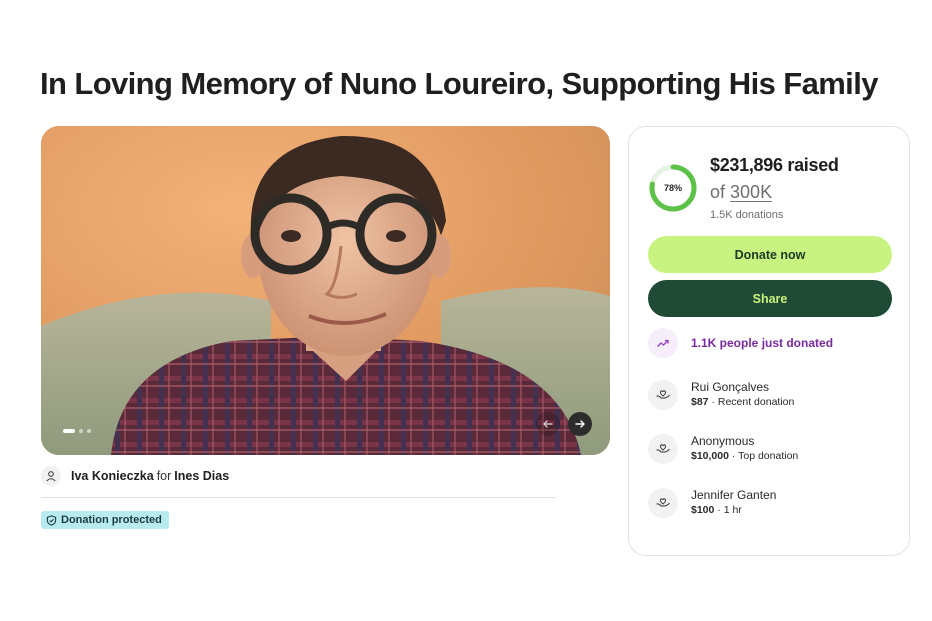 Image resolution: width=932 pixels, height=621 pixels. I want to click on donor-name: Rui Gonçalves, so click(730, 387).